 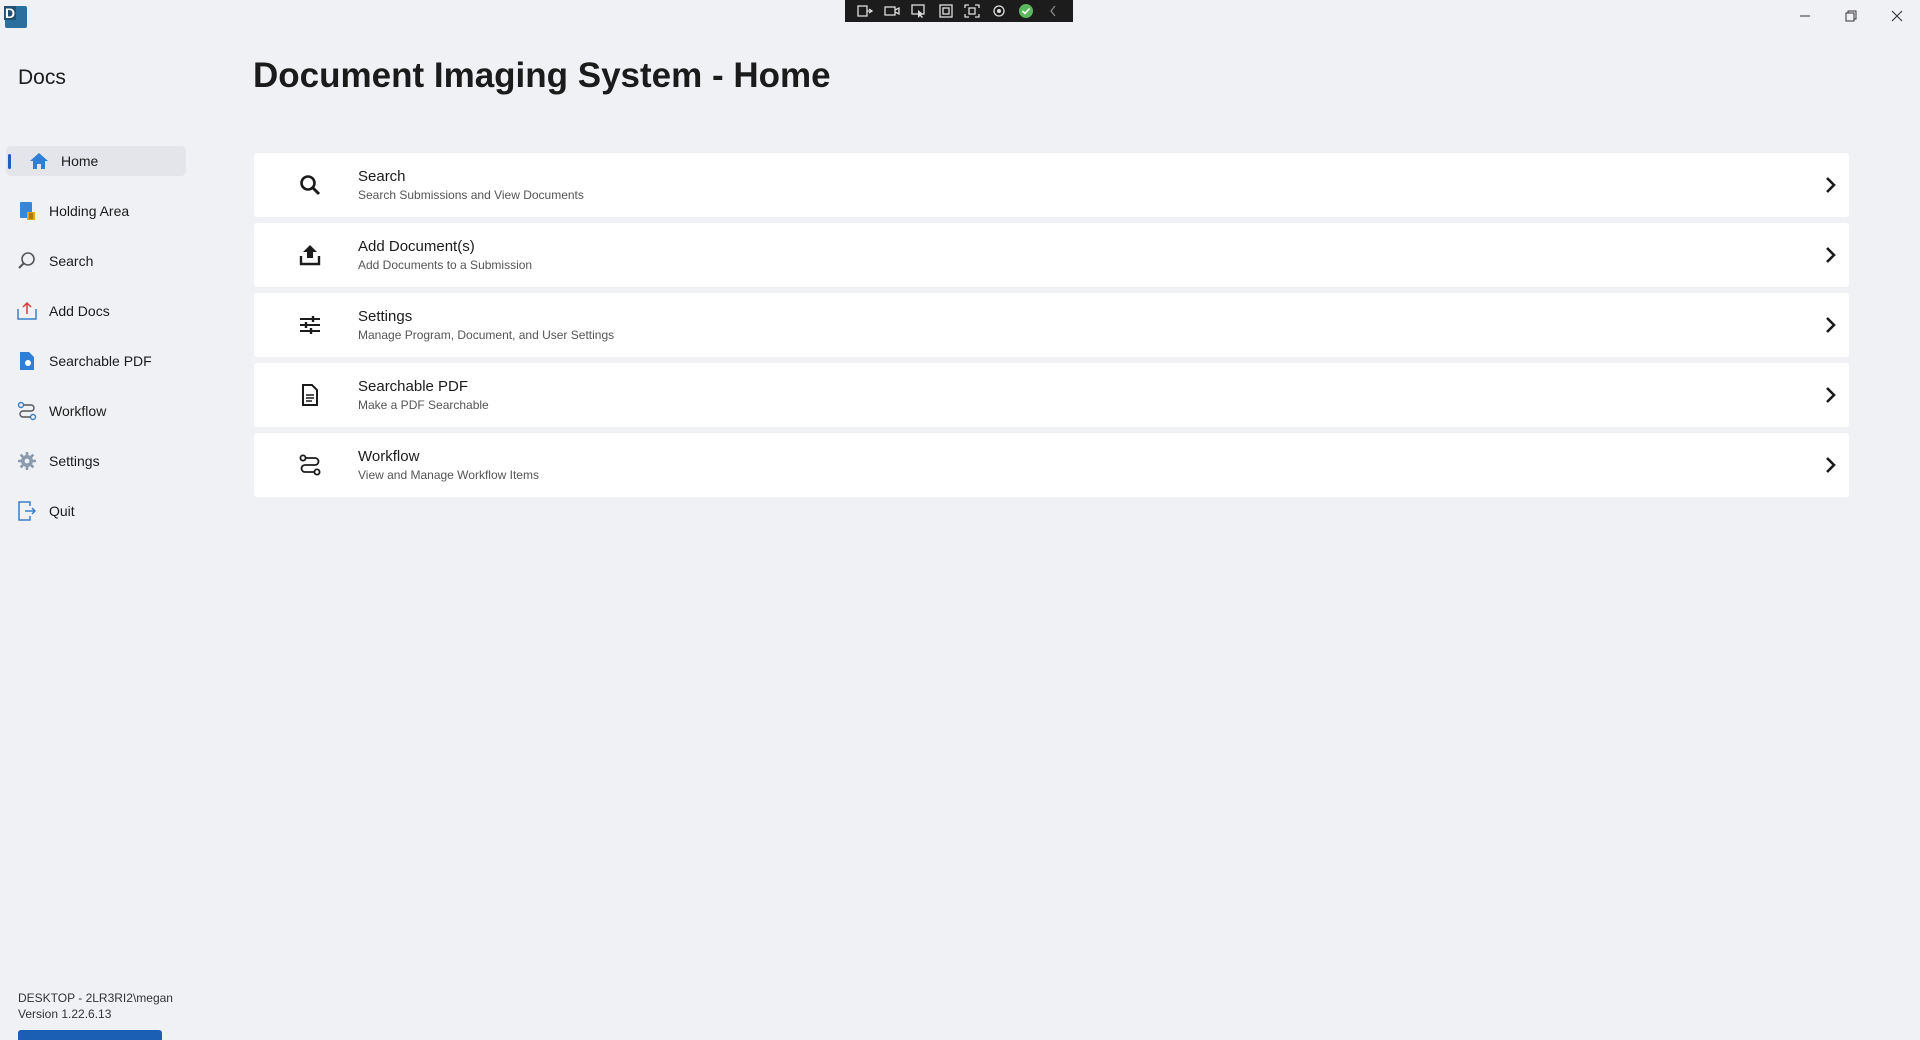 I want to click on card-title: Workflow, so click(x=389, y=456).